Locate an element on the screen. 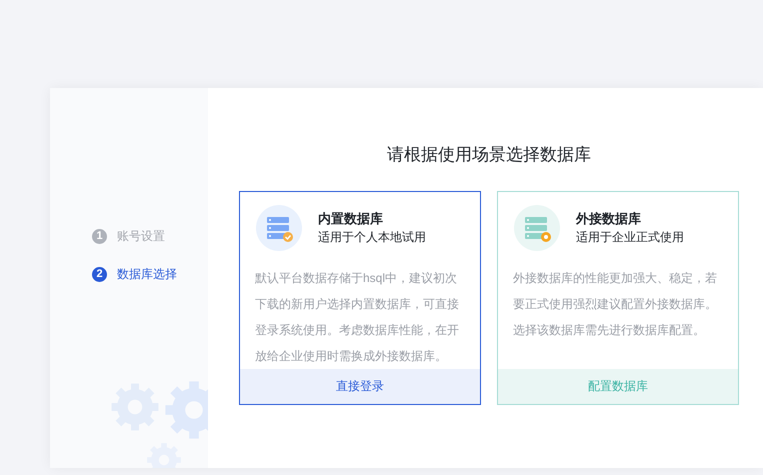 The image size is (763, 475). card-description: 默认平台数据存储于hsql中，建议初次下载的新用户选择内置数据库，可直接登录系统使用。考虑数据库性能，在开放给企业使用时需换成外接数据库。 is located at coordinates (357, 317).